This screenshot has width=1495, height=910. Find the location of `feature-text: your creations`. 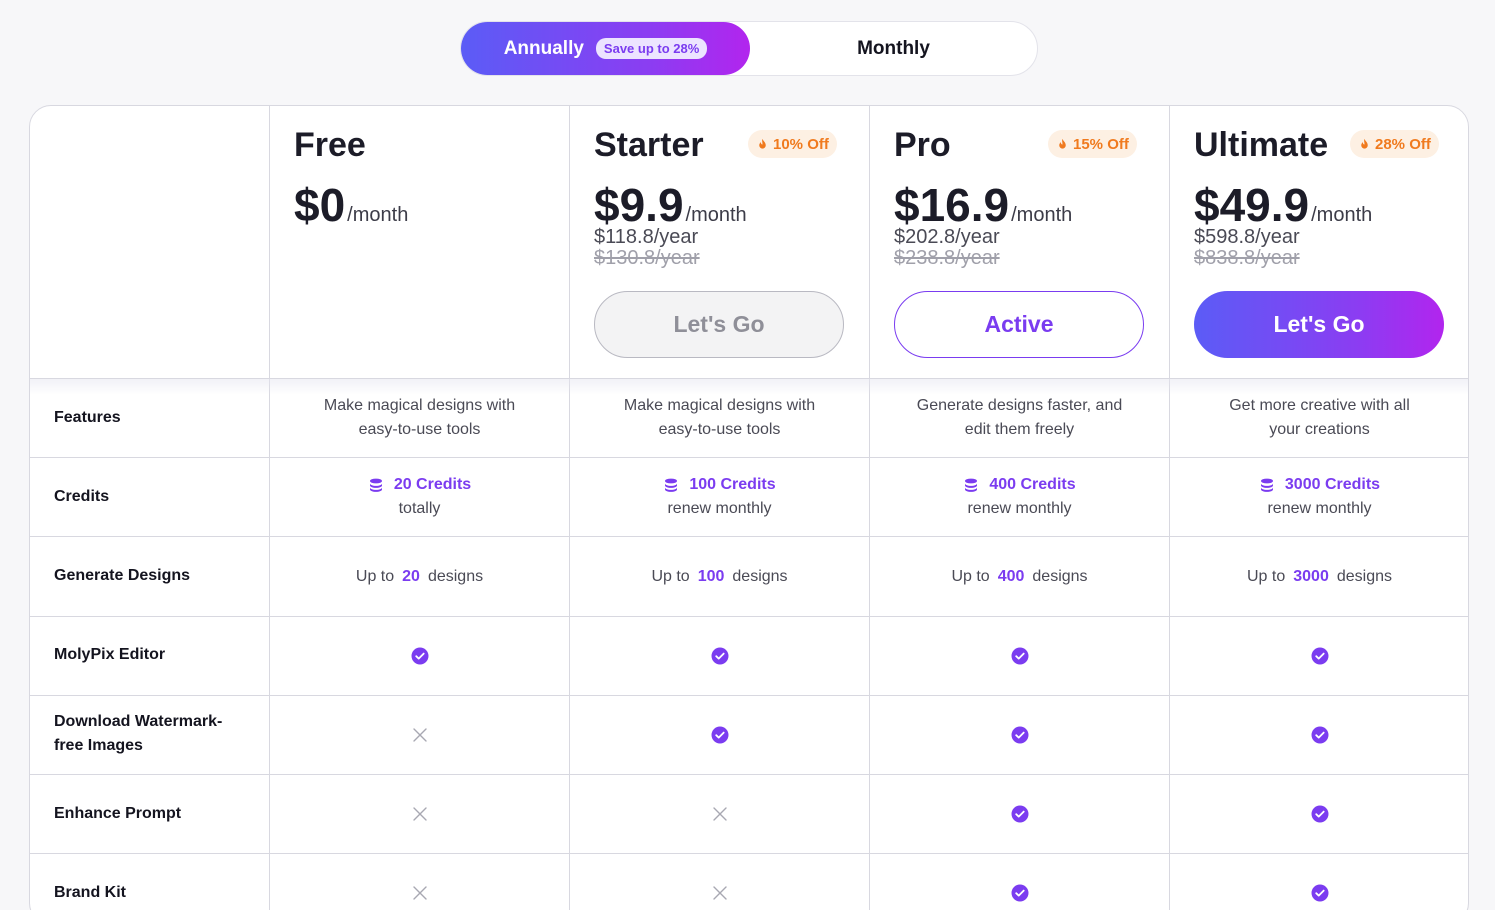

feature-text: your creations is located at coordinates (1319, 429).